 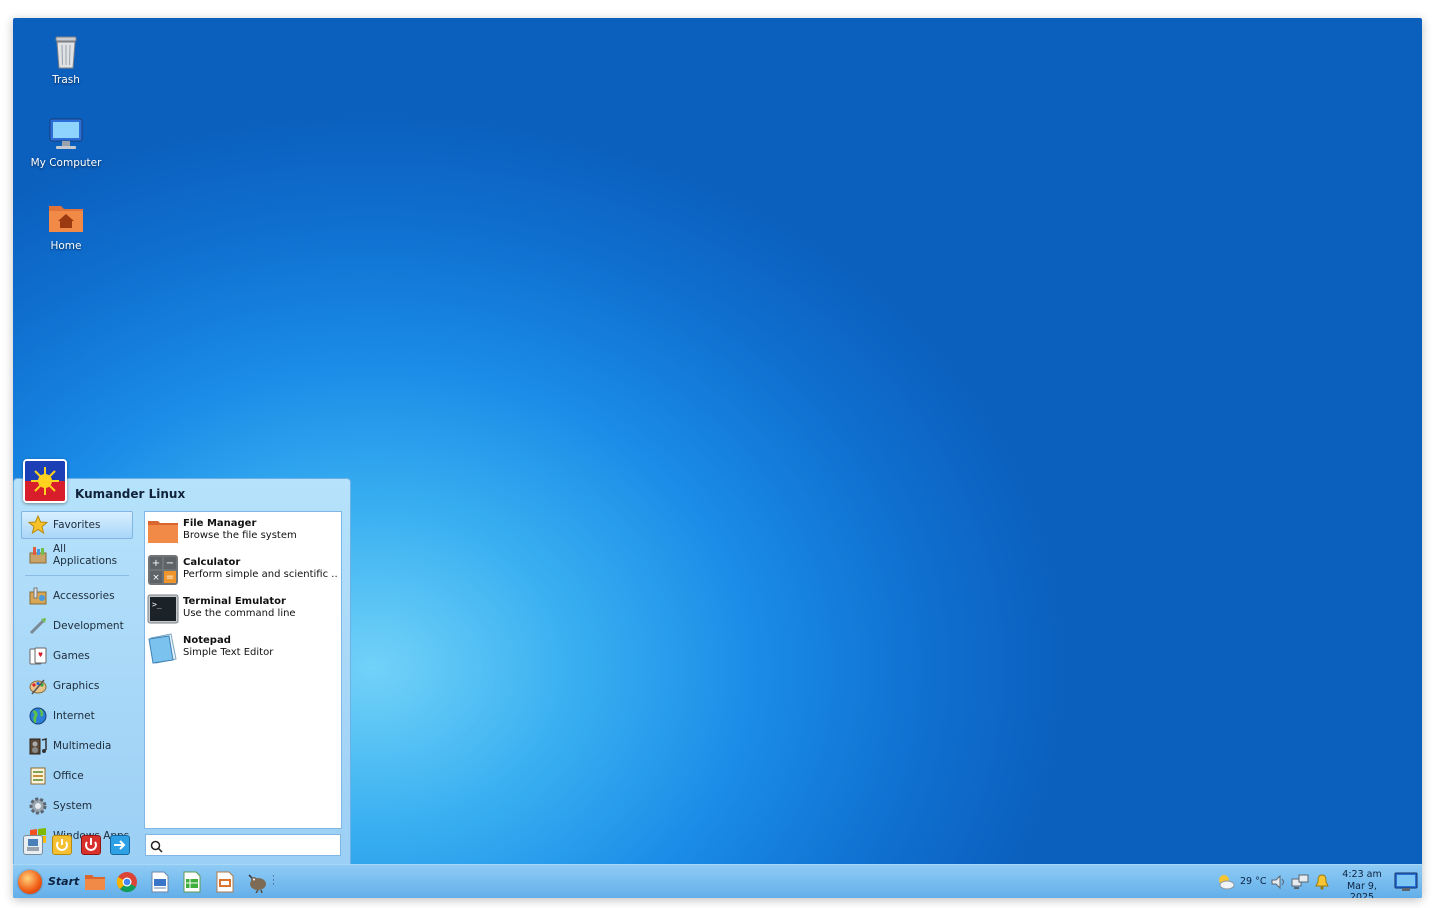 I want to click on trash-icon, so click(x=66, y=52).